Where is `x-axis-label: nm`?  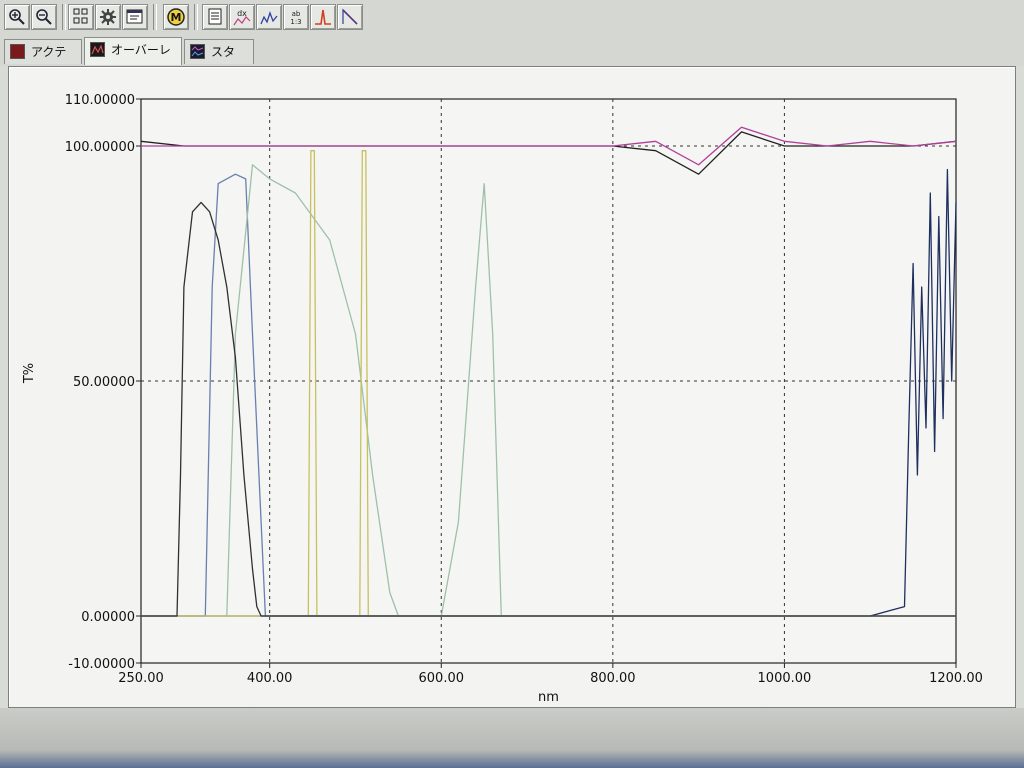 x-axis-label: nm is located at coordinates (548, 697).